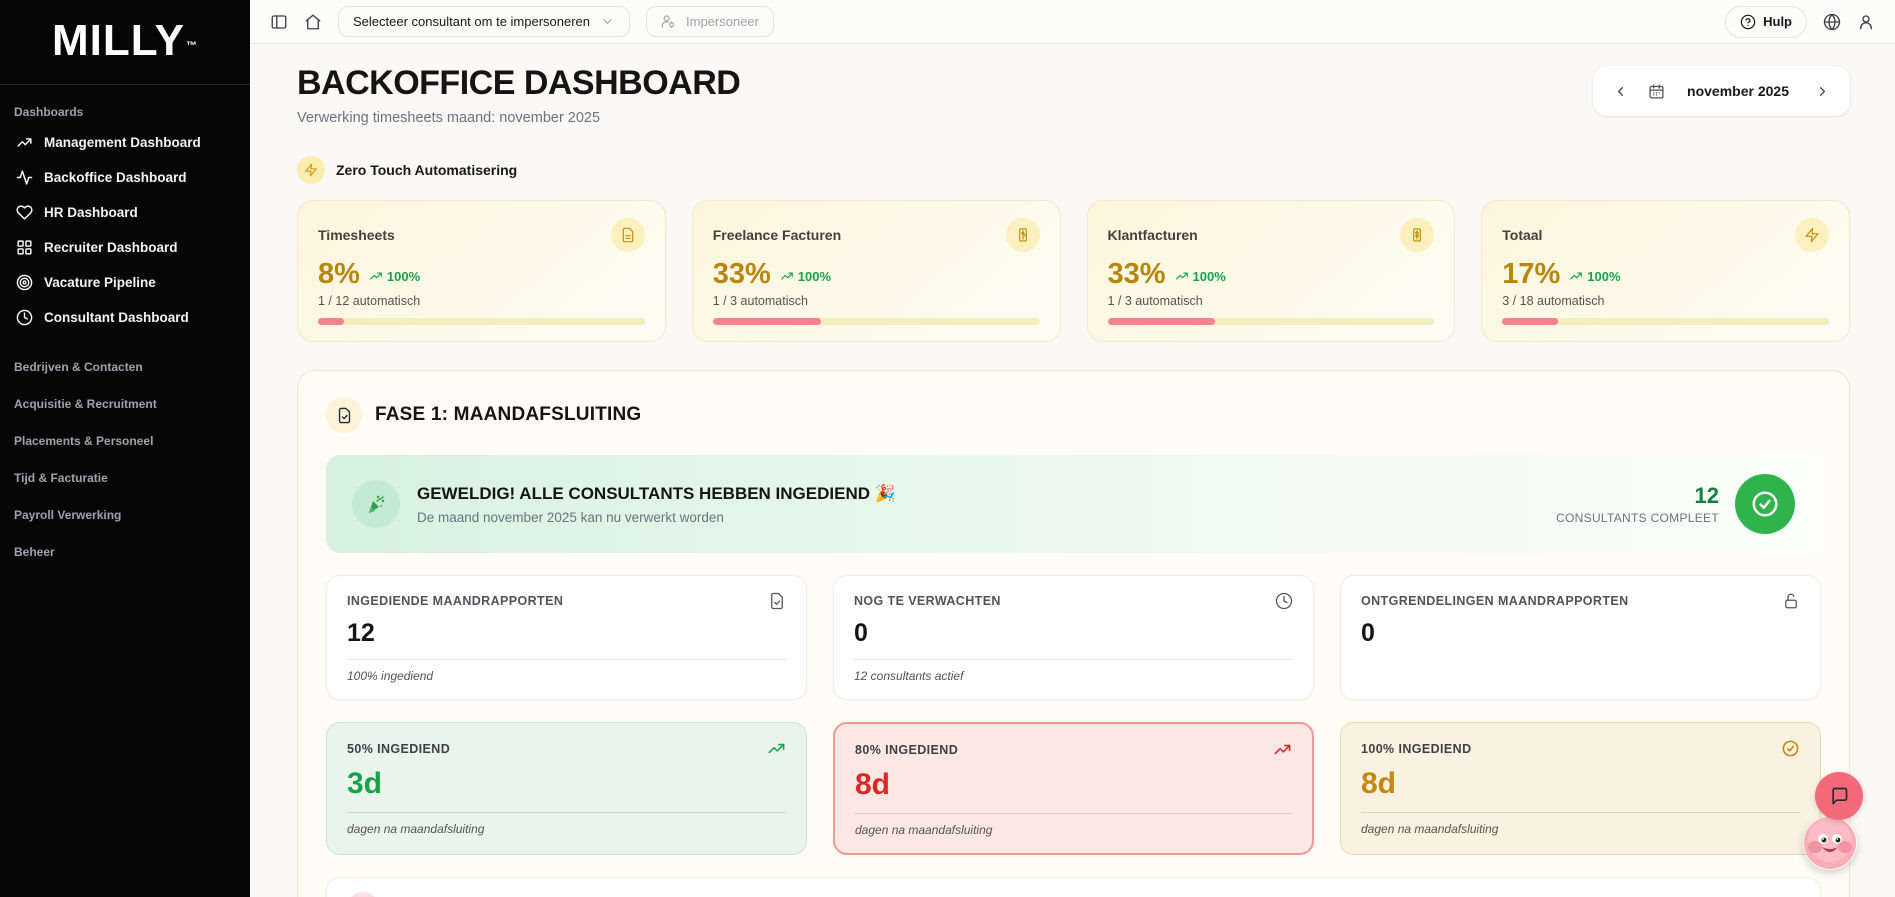 Image resolution: width=1895 pixels, height=897 pixels. What do you see at coordinates (519, 83) in the screenshot?
I see `page-title: BACKOFFICE DASHBOARD` at bounding box center [519, 83].